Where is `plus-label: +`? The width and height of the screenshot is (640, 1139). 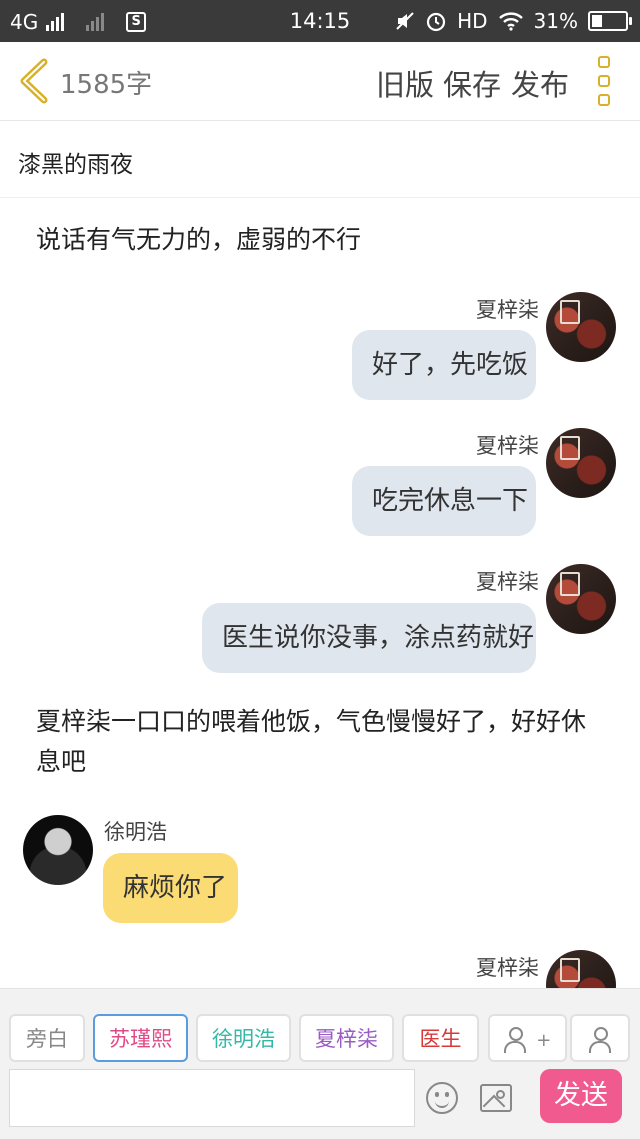
plus-label: + is located at coordinates (544, 1040).